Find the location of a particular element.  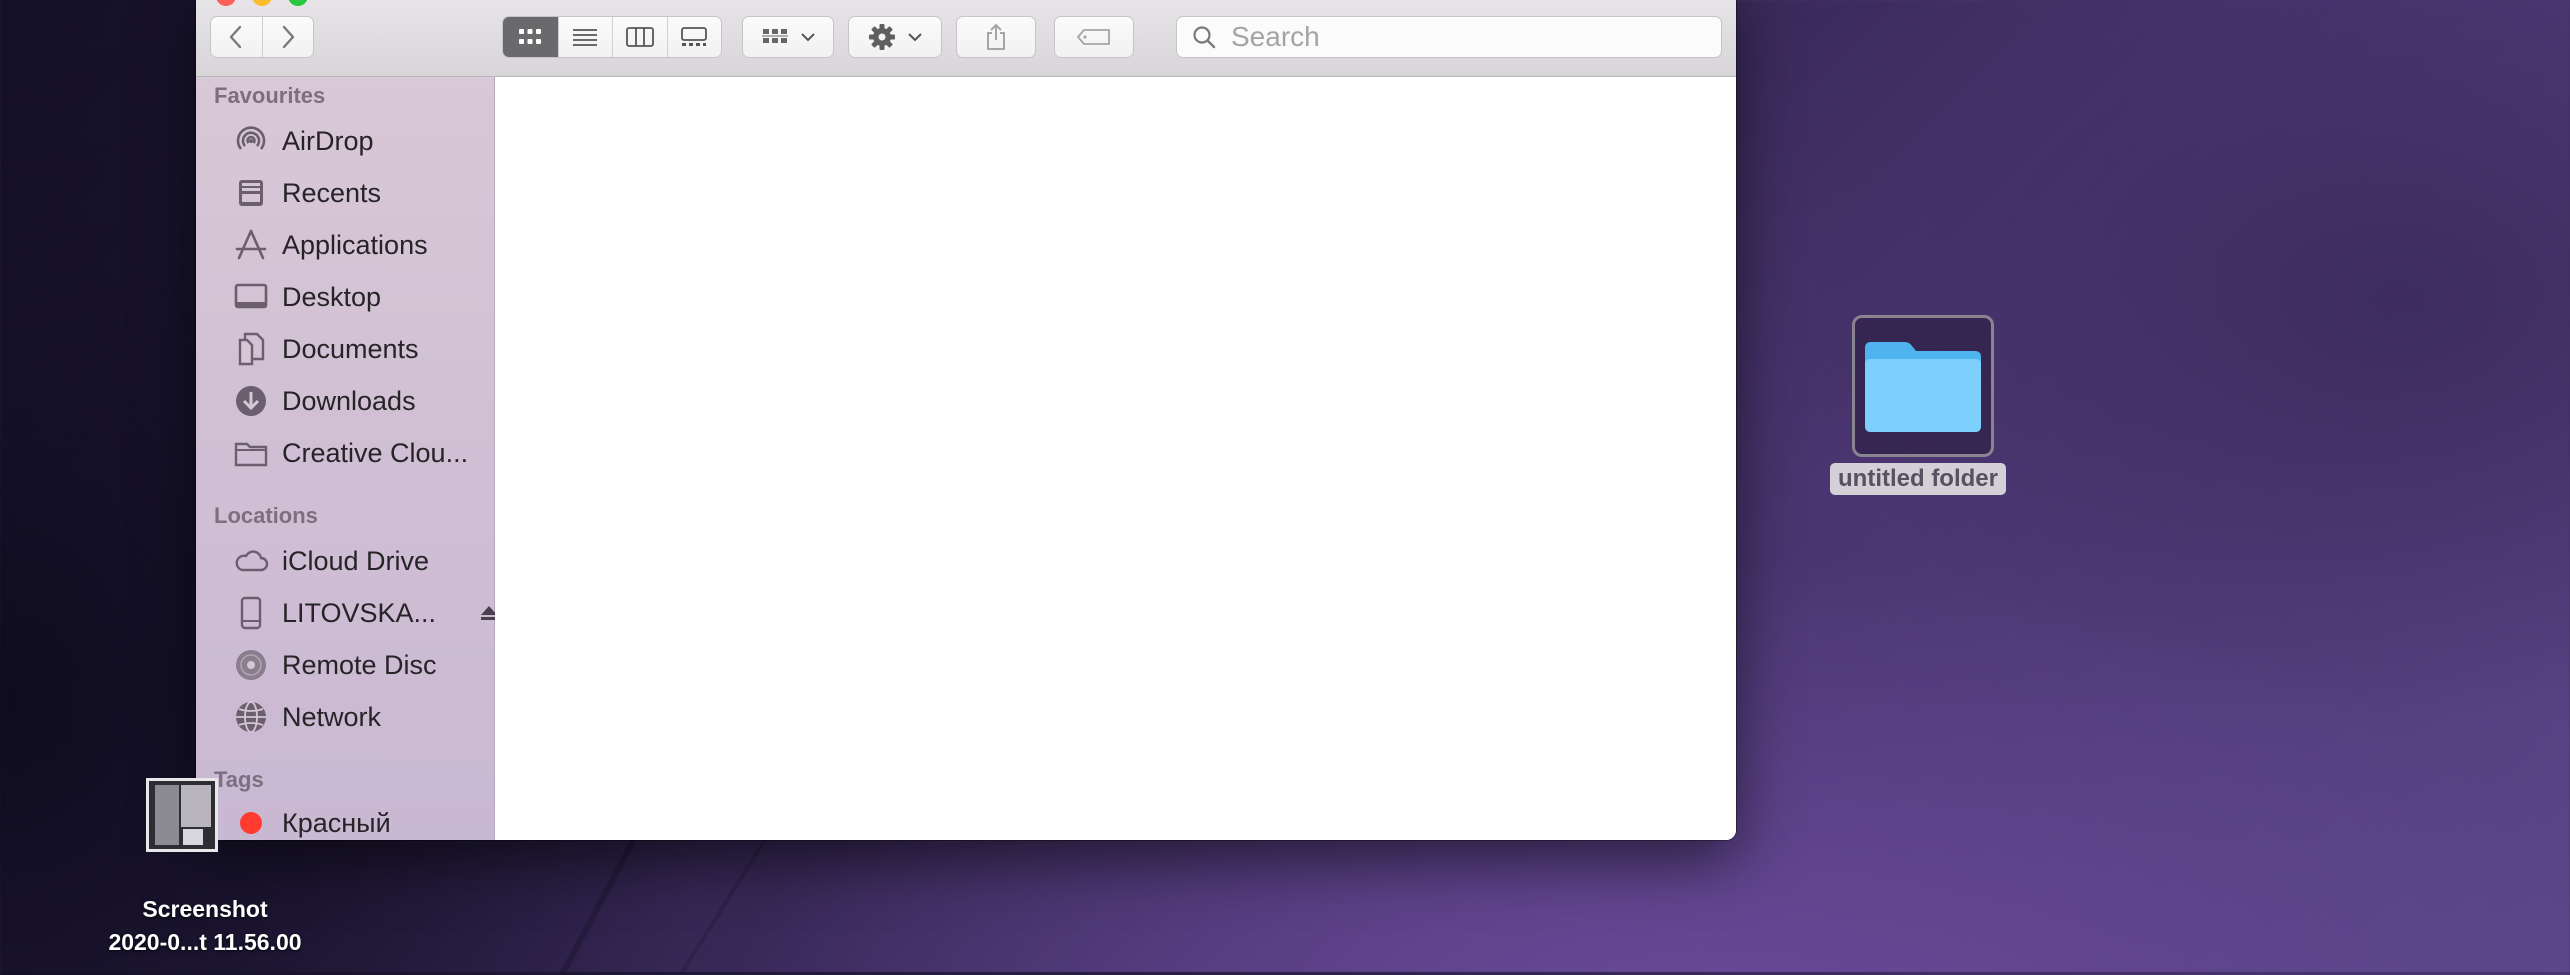

desktop-folder-untitled is located at coordinates (1923, 386).